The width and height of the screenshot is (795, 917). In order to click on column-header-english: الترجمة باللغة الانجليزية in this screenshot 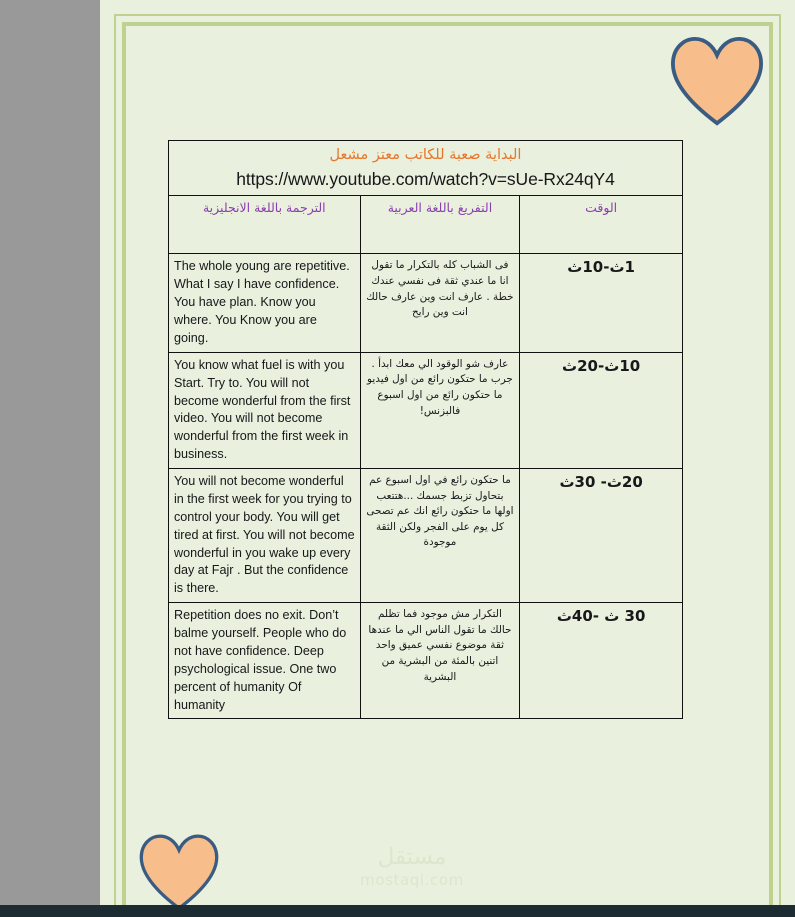, I will do `click(264, 225)`.